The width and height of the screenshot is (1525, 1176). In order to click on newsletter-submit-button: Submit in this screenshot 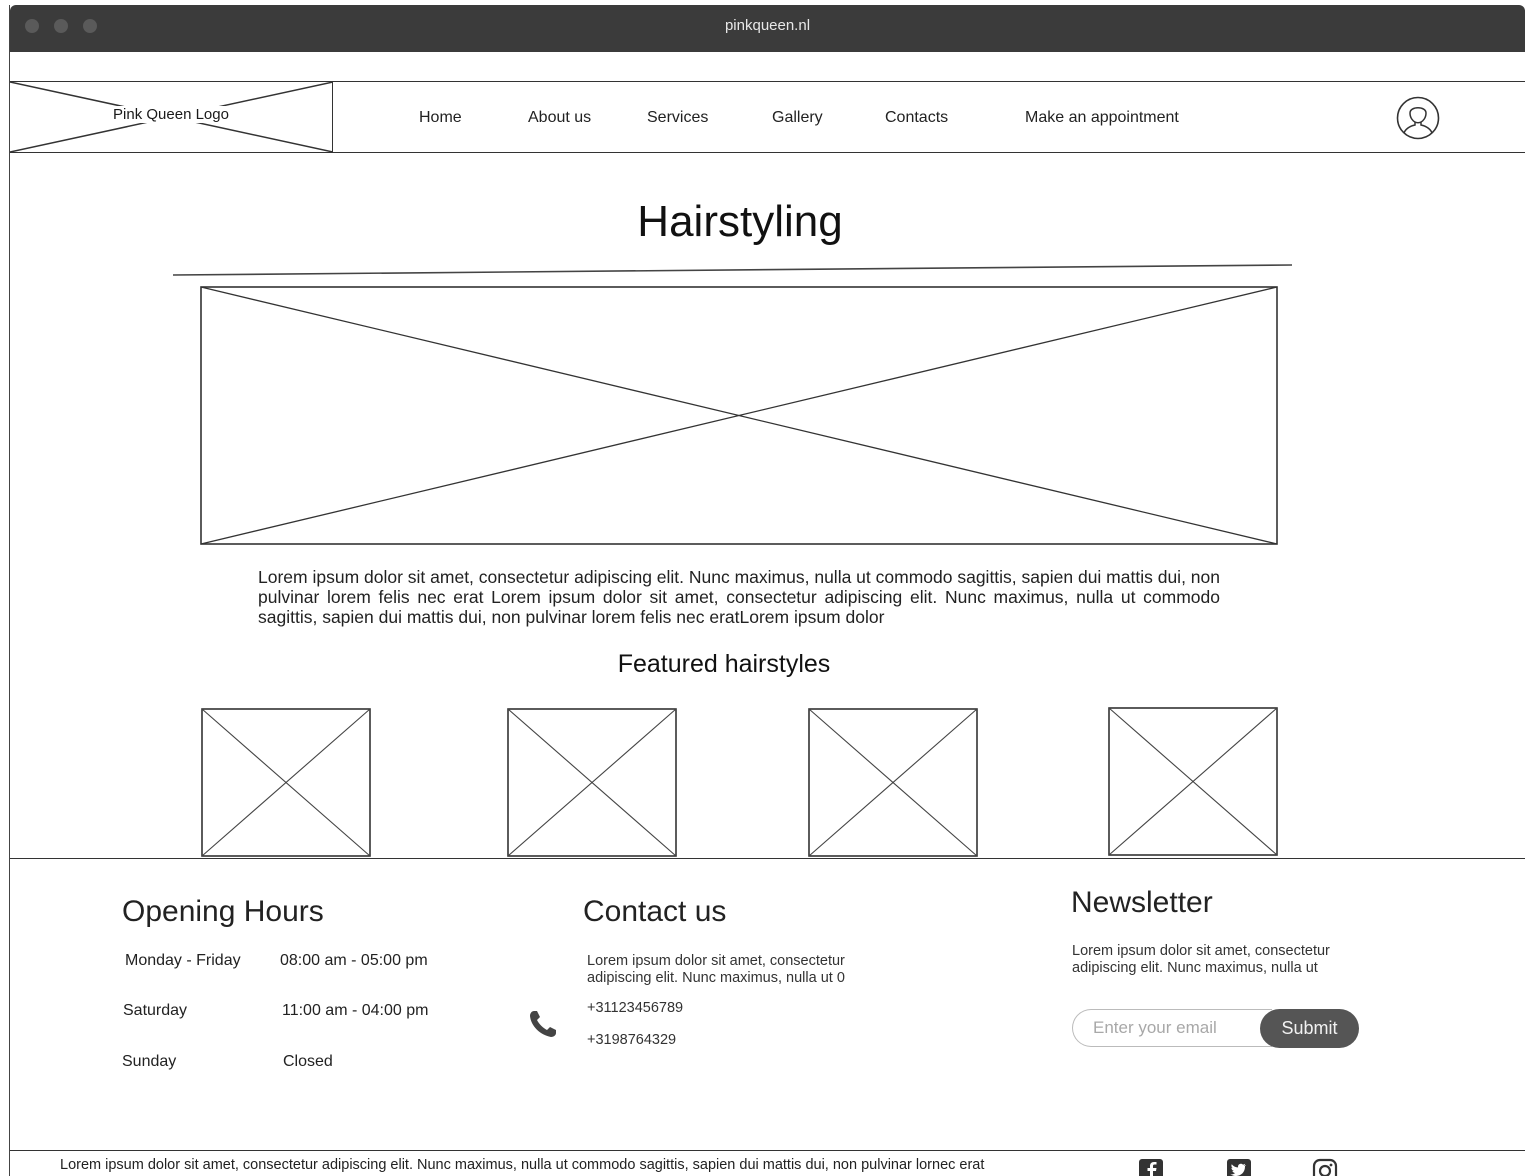, I will do `click(1309, 1028)`.